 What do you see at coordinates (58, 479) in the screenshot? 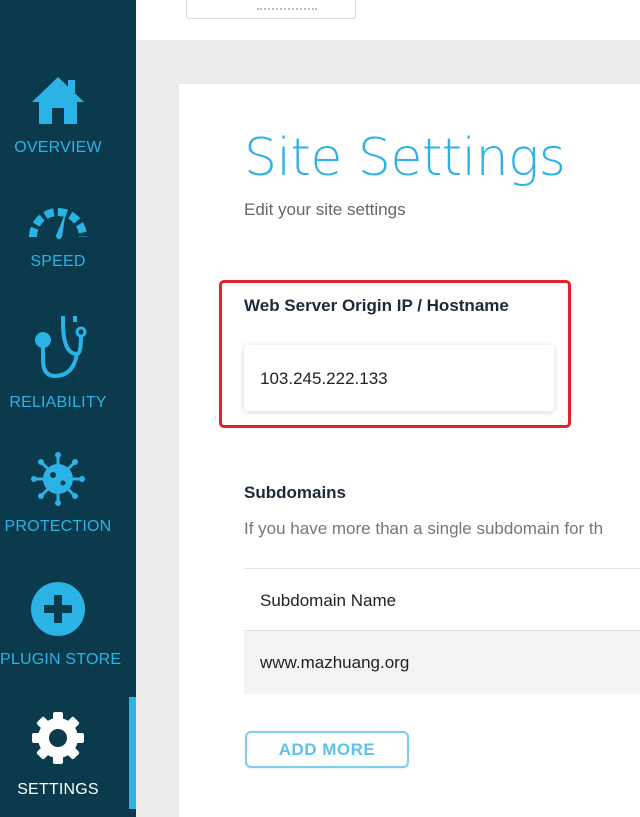
I see `virus-icon` at bounding box center [58, 479].